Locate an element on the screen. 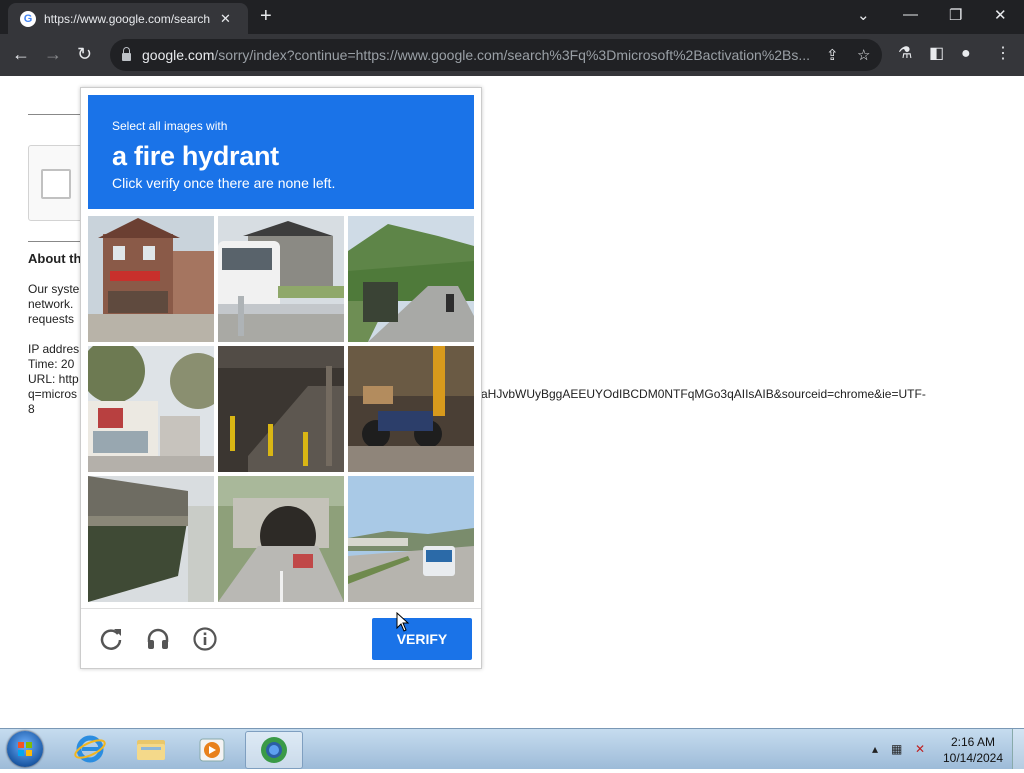 The height and width of the screenshot is (773, 1024). reload-icon: ↻ is located at coordinates (84, 54).